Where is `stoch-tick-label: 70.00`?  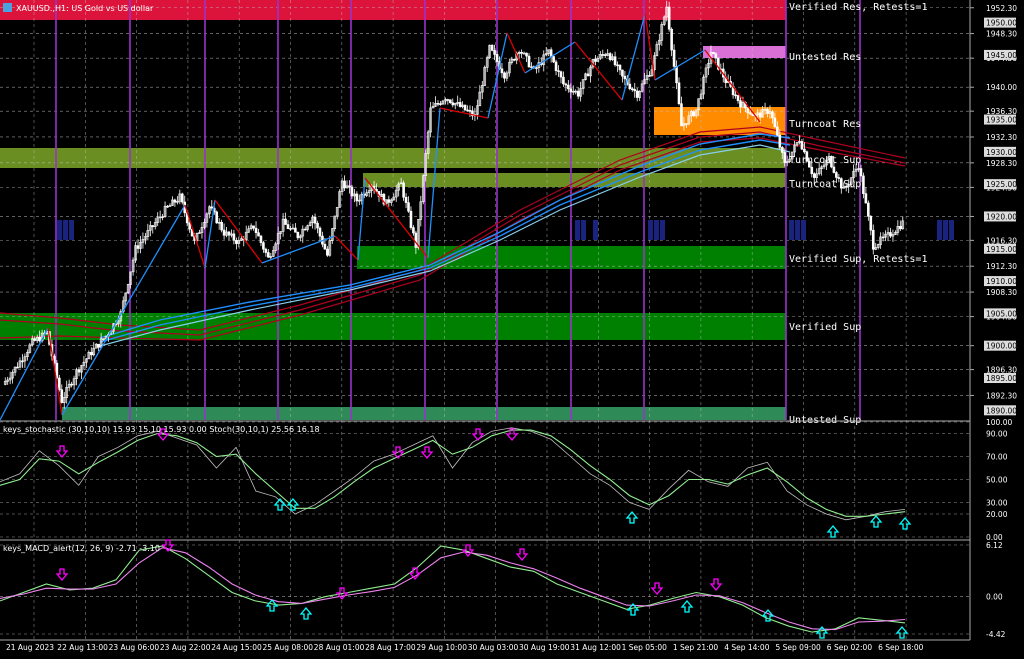 stoch-tick-label: 70.00 is located at coordinates (997, 457).